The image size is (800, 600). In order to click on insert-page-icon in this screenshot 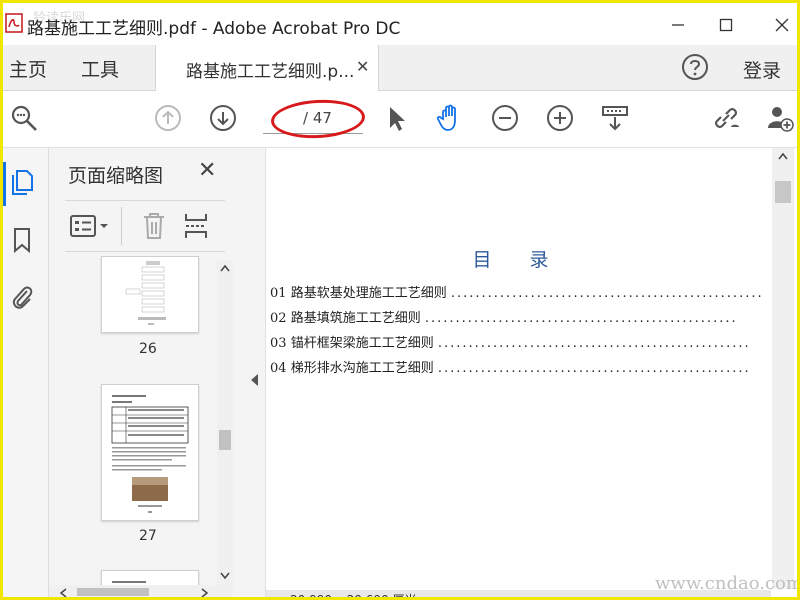, I will do `click(196, 226)`.